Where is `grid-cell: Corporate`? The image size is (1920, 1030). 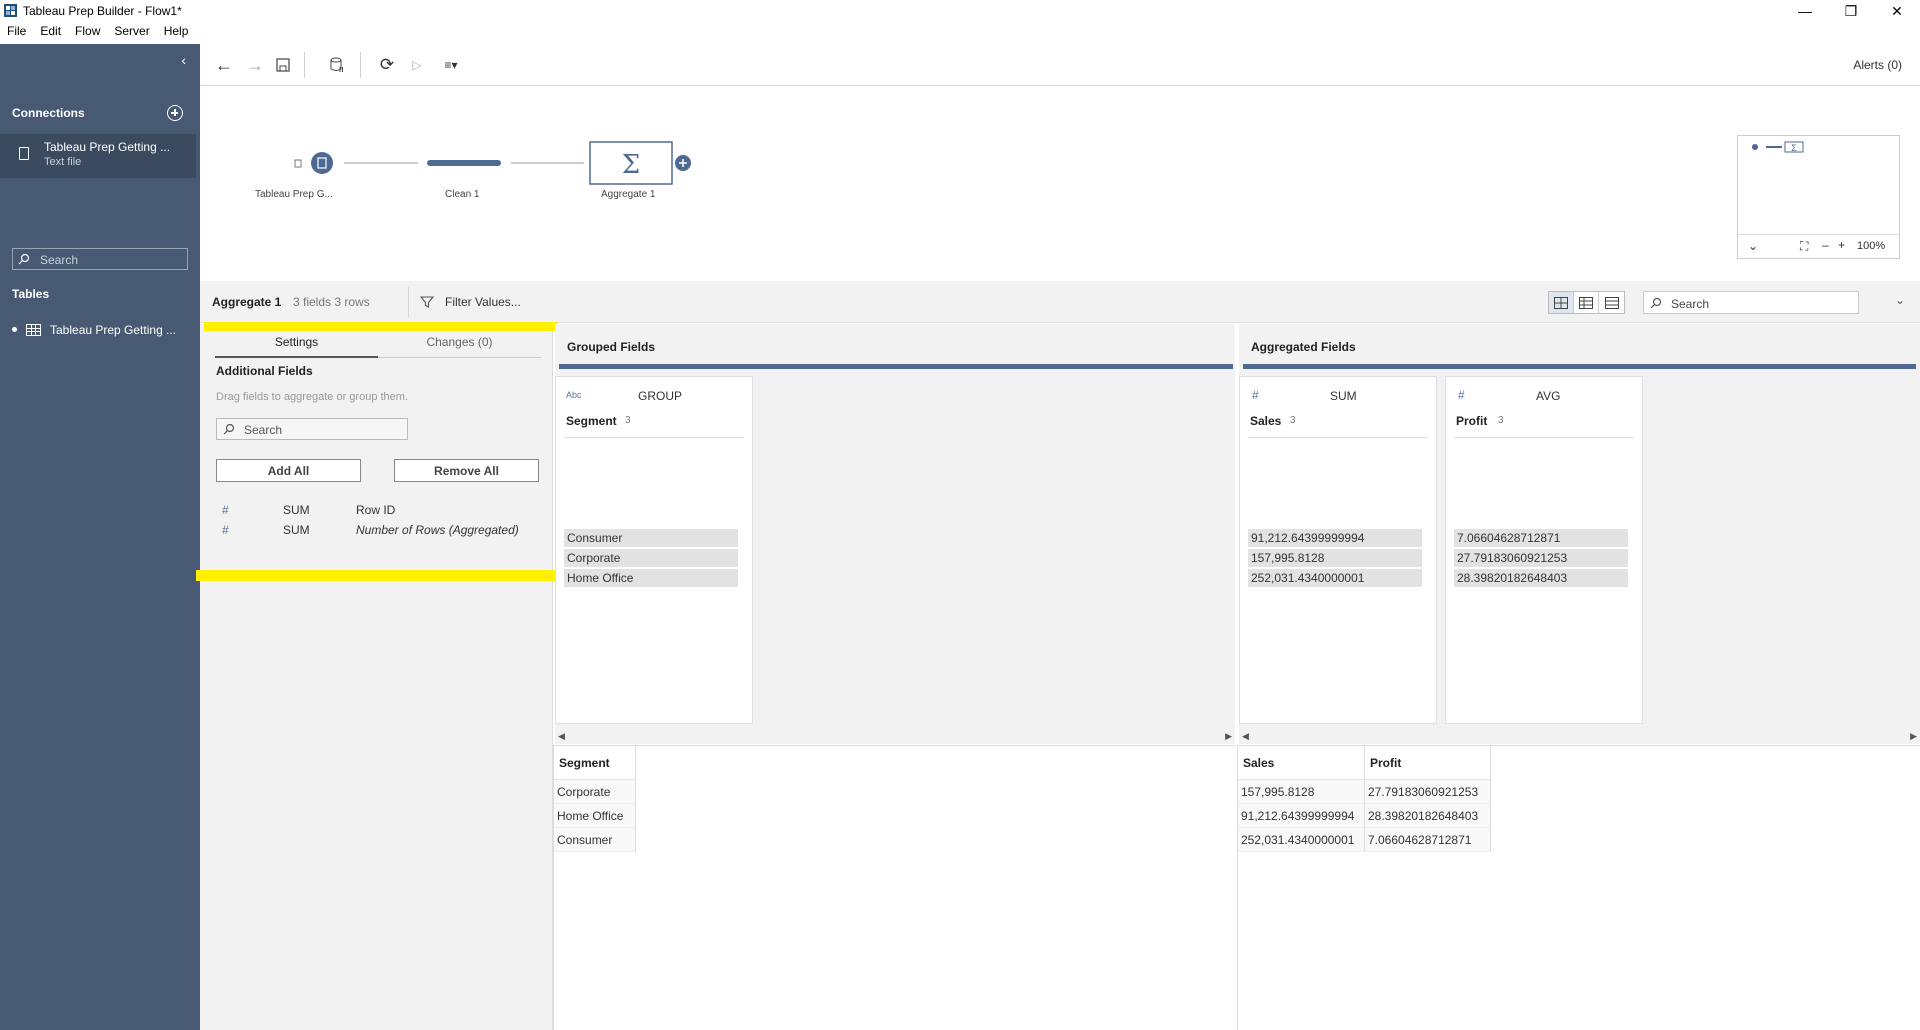
grid-cell: Corporate is located at coordinates (594, 792).